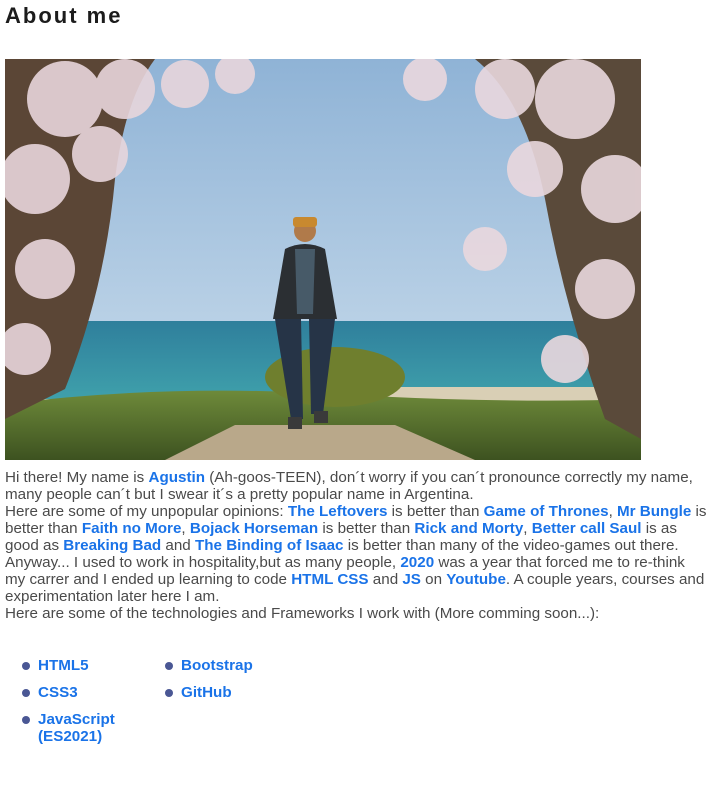 This screenshot has width=713, height=792. What do you see at coordinates (546, 511) in the screenshot?
I see `link-game-of-thrones: Game of Thrones` at bounding box center [546, 511].